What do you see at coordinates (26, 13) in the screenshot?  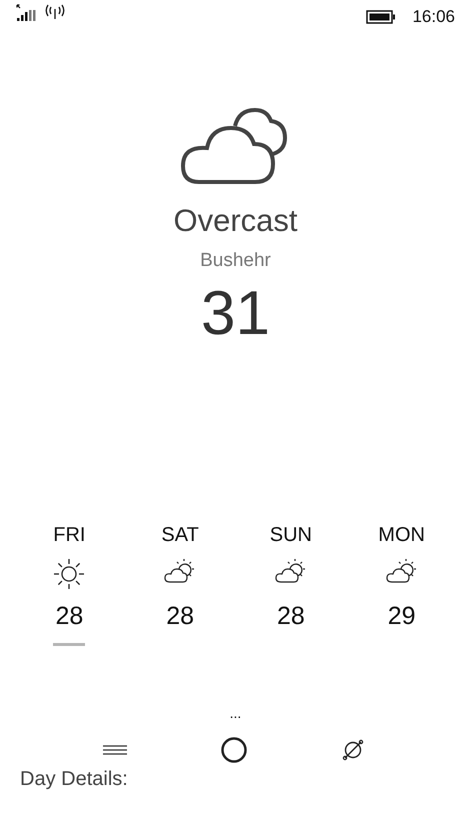 I see `signal-icon` at bounding box center [26, 13].